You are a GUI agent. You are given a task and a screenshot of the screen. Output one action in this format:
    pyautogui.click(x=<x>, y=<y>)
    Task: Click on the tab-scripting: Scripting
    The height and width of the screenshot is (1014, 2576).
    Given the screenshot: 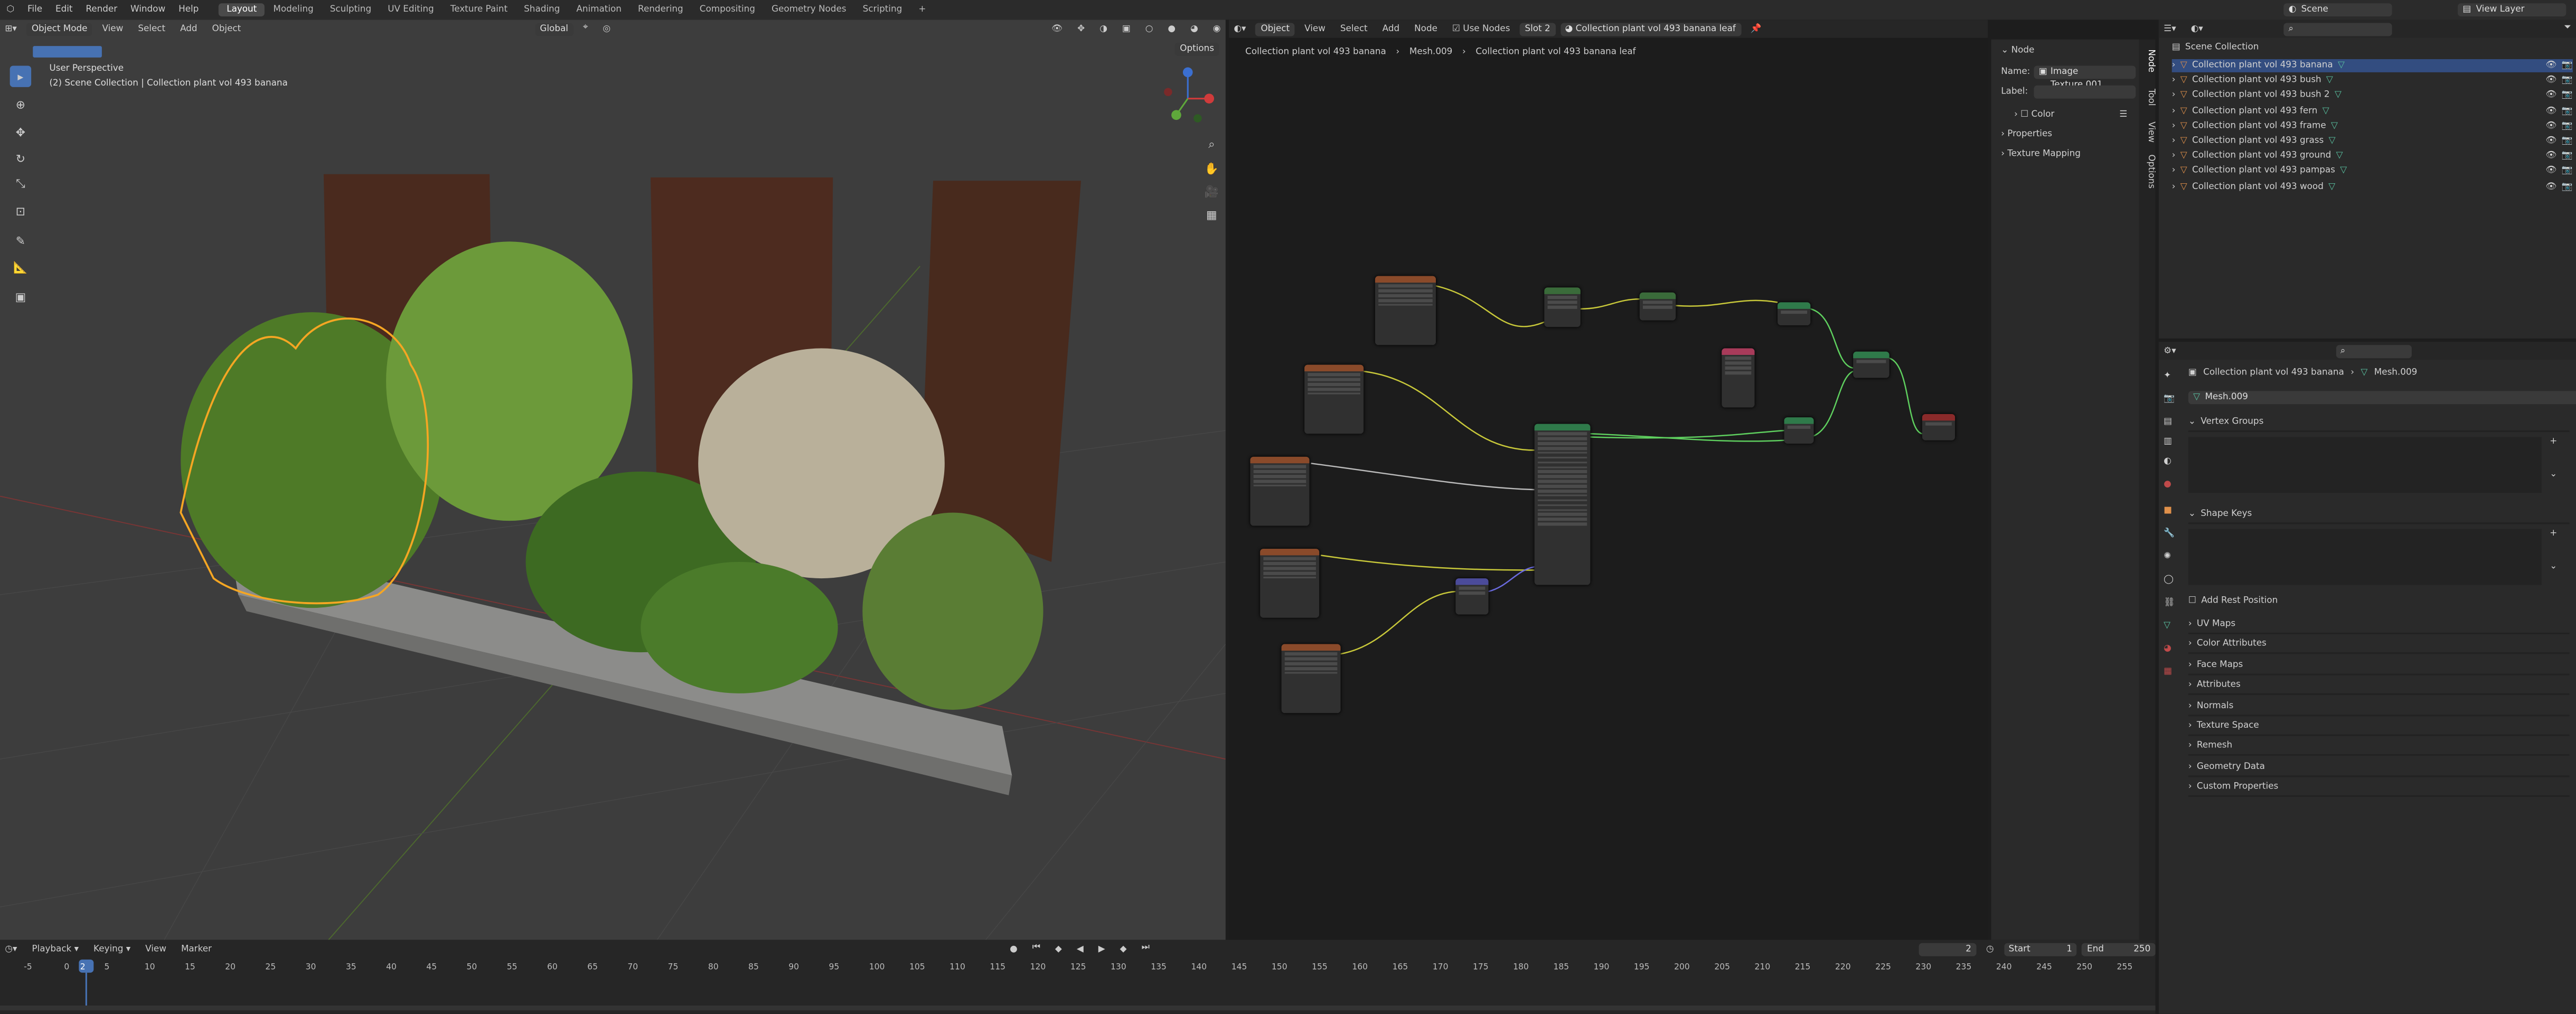 What is the action you would take?
    pyautogui.click(x=882, y=9)
    